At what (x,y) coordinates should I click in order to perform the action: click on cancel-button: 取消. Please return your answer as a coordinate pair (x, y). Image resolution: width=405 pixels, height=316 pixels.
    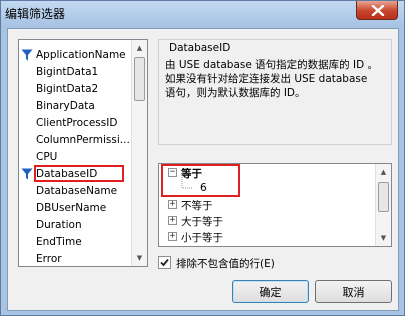
    Looking at the image, I should click on (353, 291).